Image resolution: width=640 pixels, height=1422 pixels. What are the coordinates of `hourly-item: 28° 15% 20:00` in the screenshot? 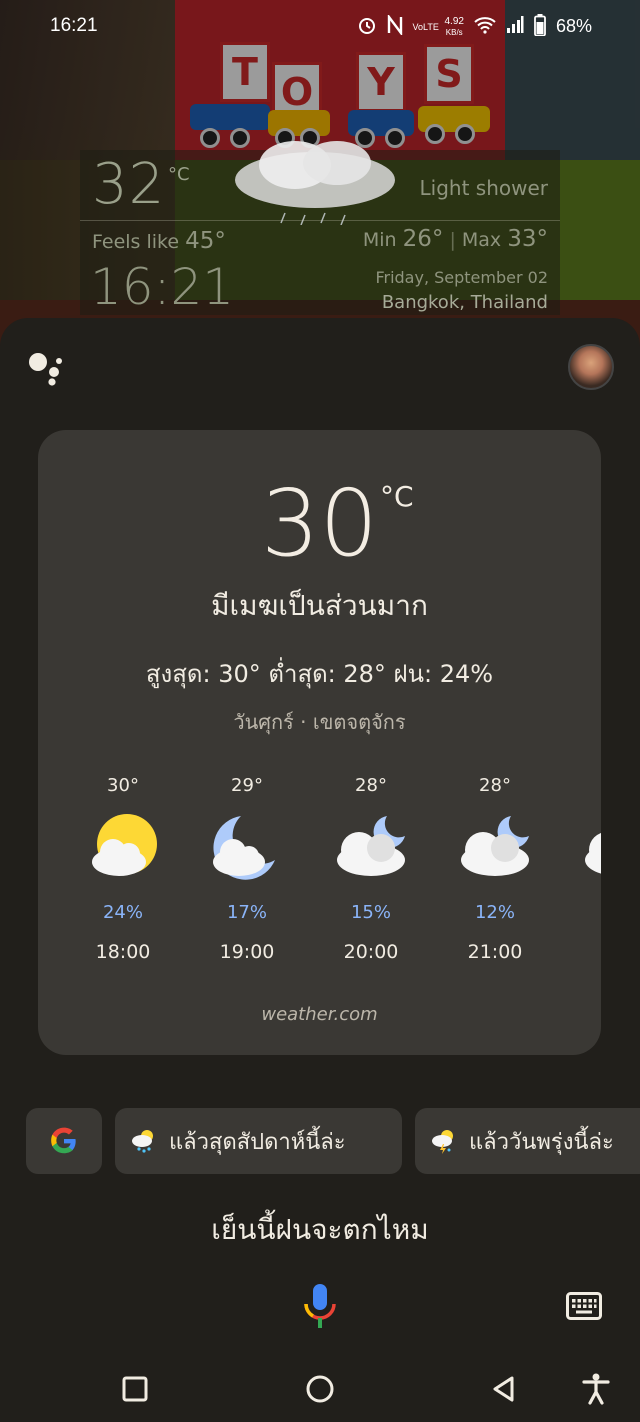 It's located at (371, 869).